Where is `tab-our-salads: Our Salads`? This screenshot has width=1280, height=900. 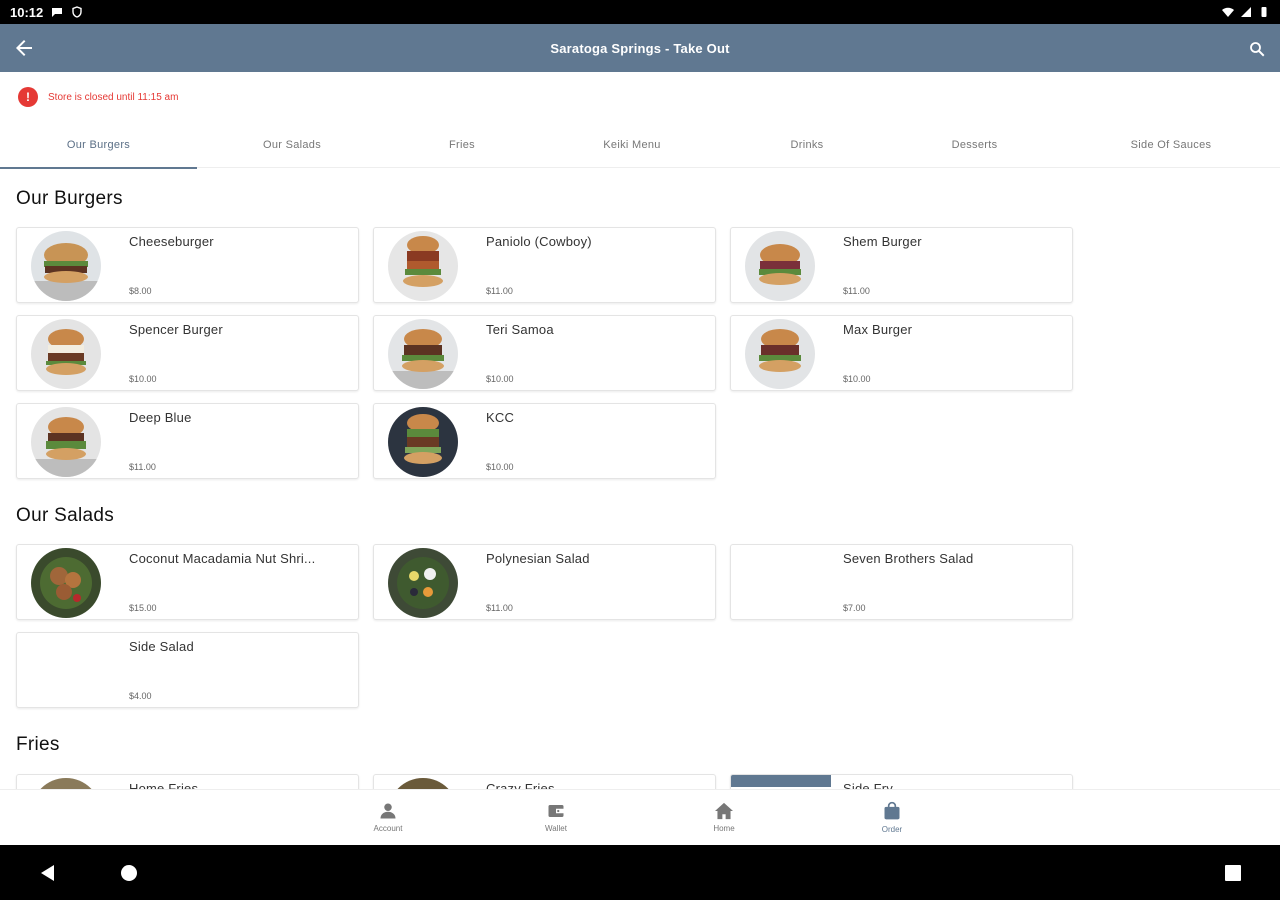
tab-our-salads: Our Salads is located at coordinates (292, 145).